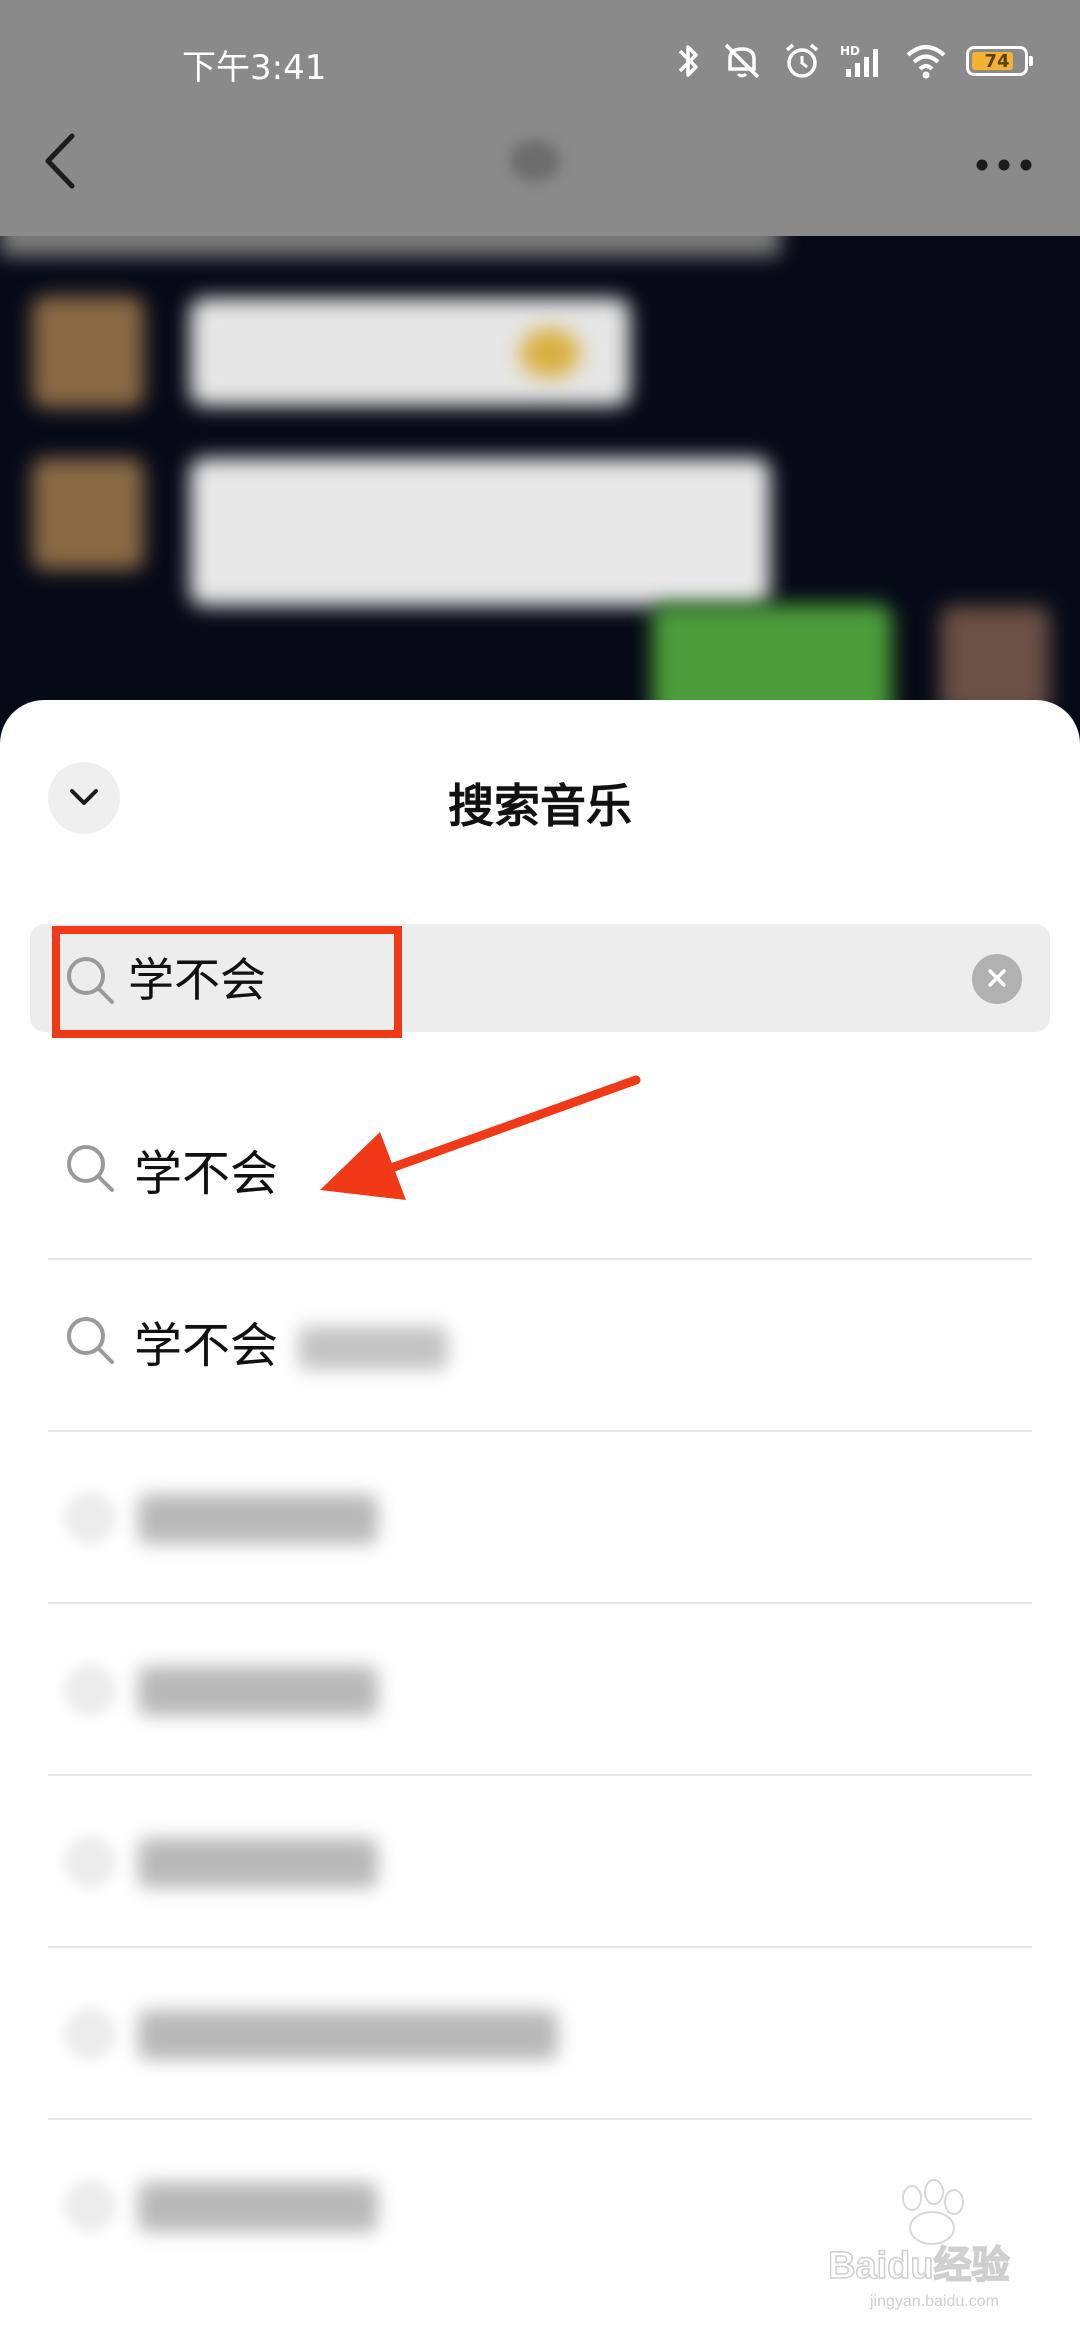 This screenshot has width=1080, height=2340. What do you see at coordinates (1004, 165) in the screenshot?
I see `more-icon` at bounding box center [1004, 165].